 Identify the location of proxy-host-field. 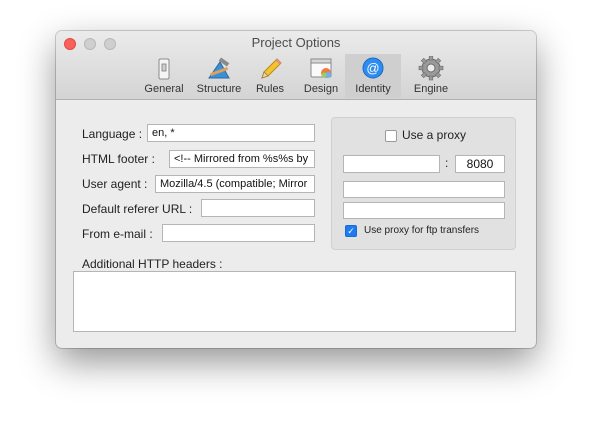
(391, 164).